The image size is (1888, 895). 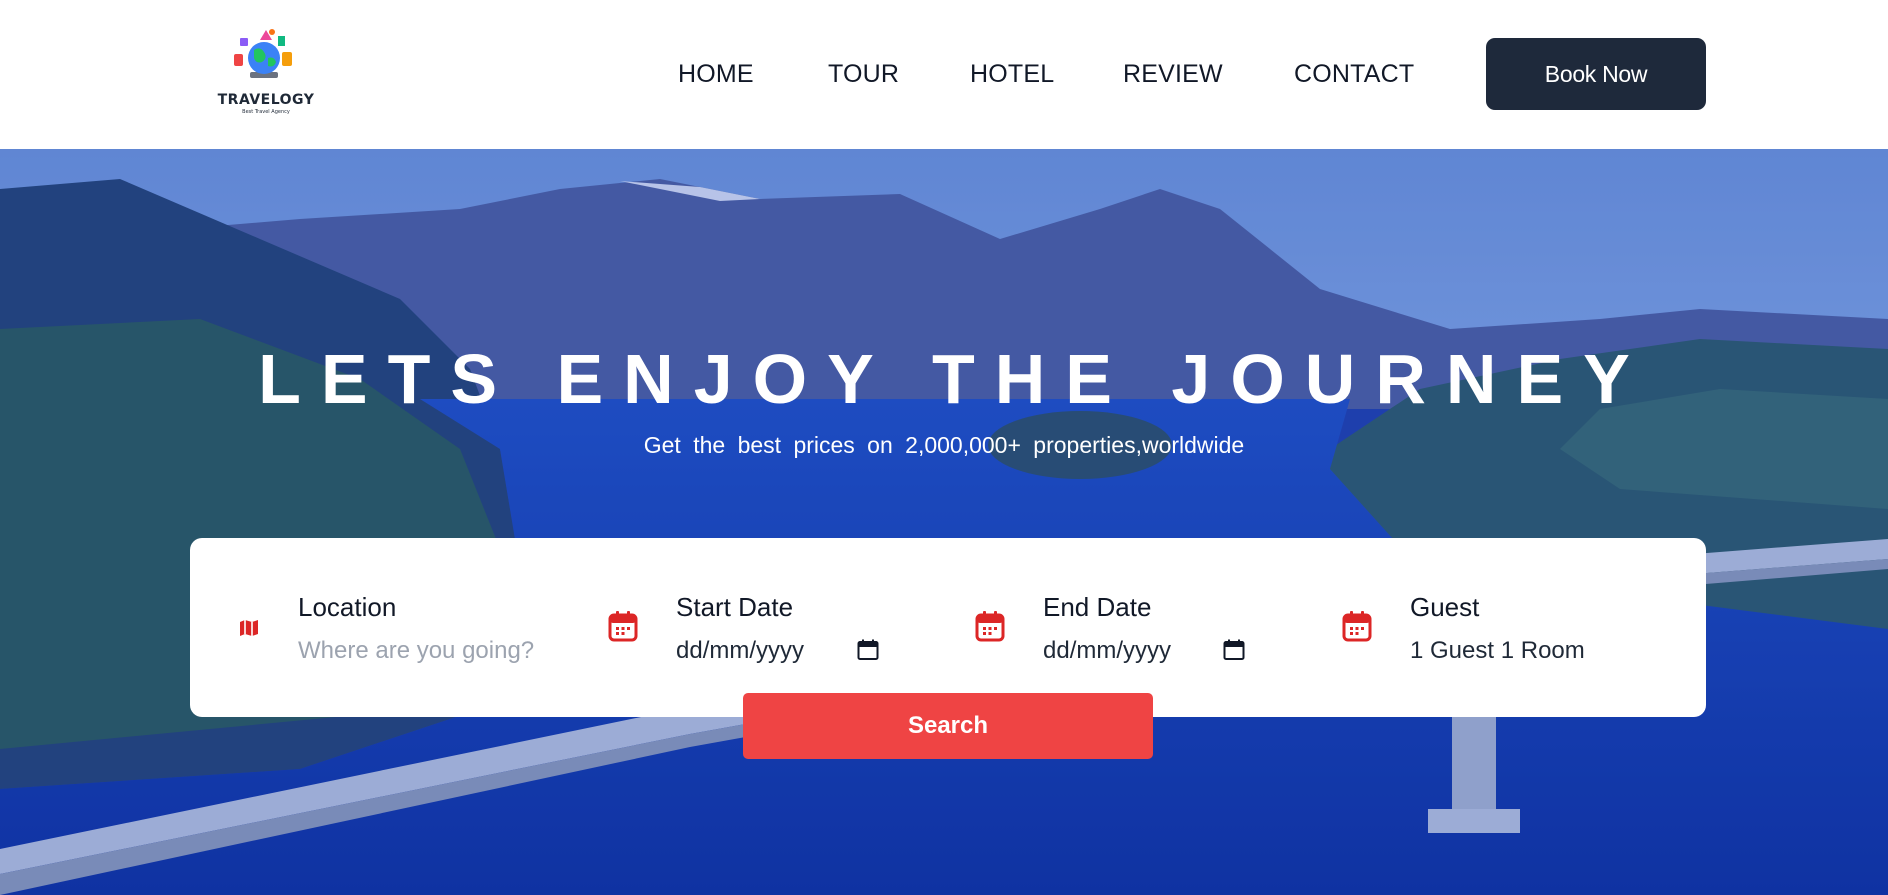 What do you see at coordinates (948, 726) in the screenshot?
I see `search-button: Search` at bounding box center [948, 726].